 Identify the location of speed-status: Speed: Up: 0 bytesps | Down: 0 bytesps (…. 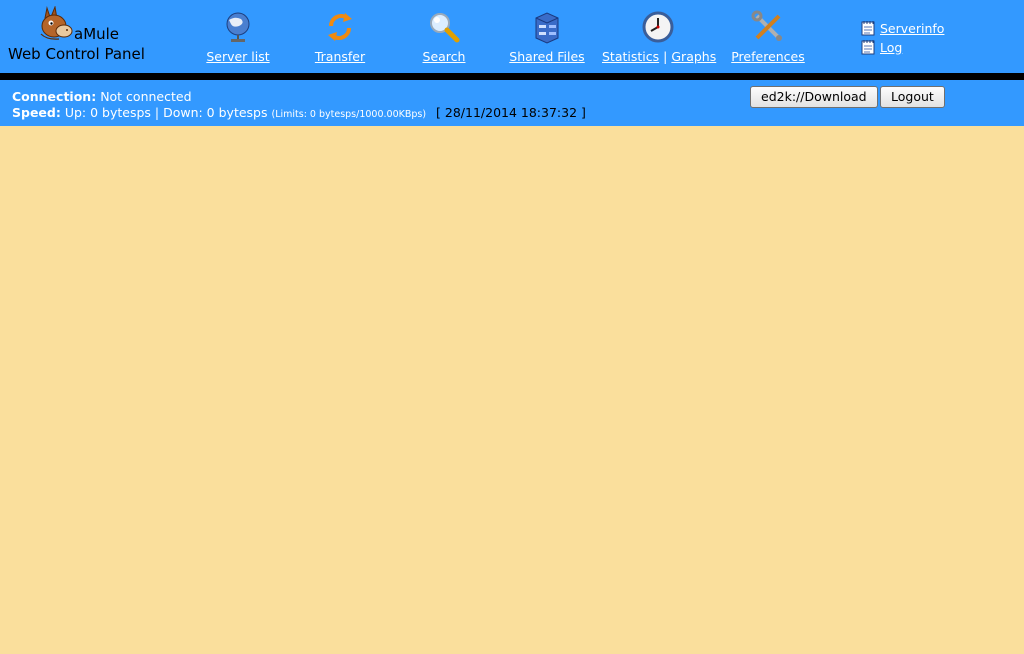
(299, 112).